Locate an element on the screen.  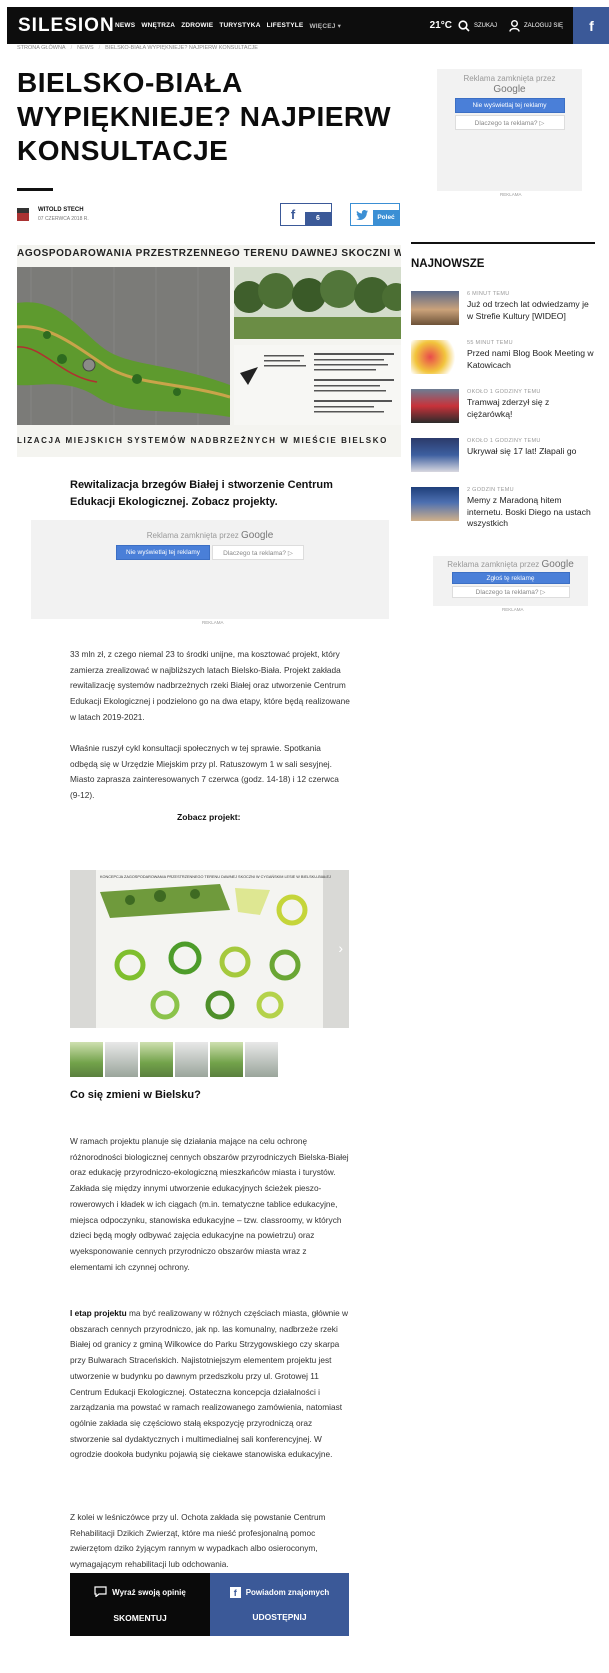
share-label: UDOSTĘPNIJ is located at coordinates (279, 1617).